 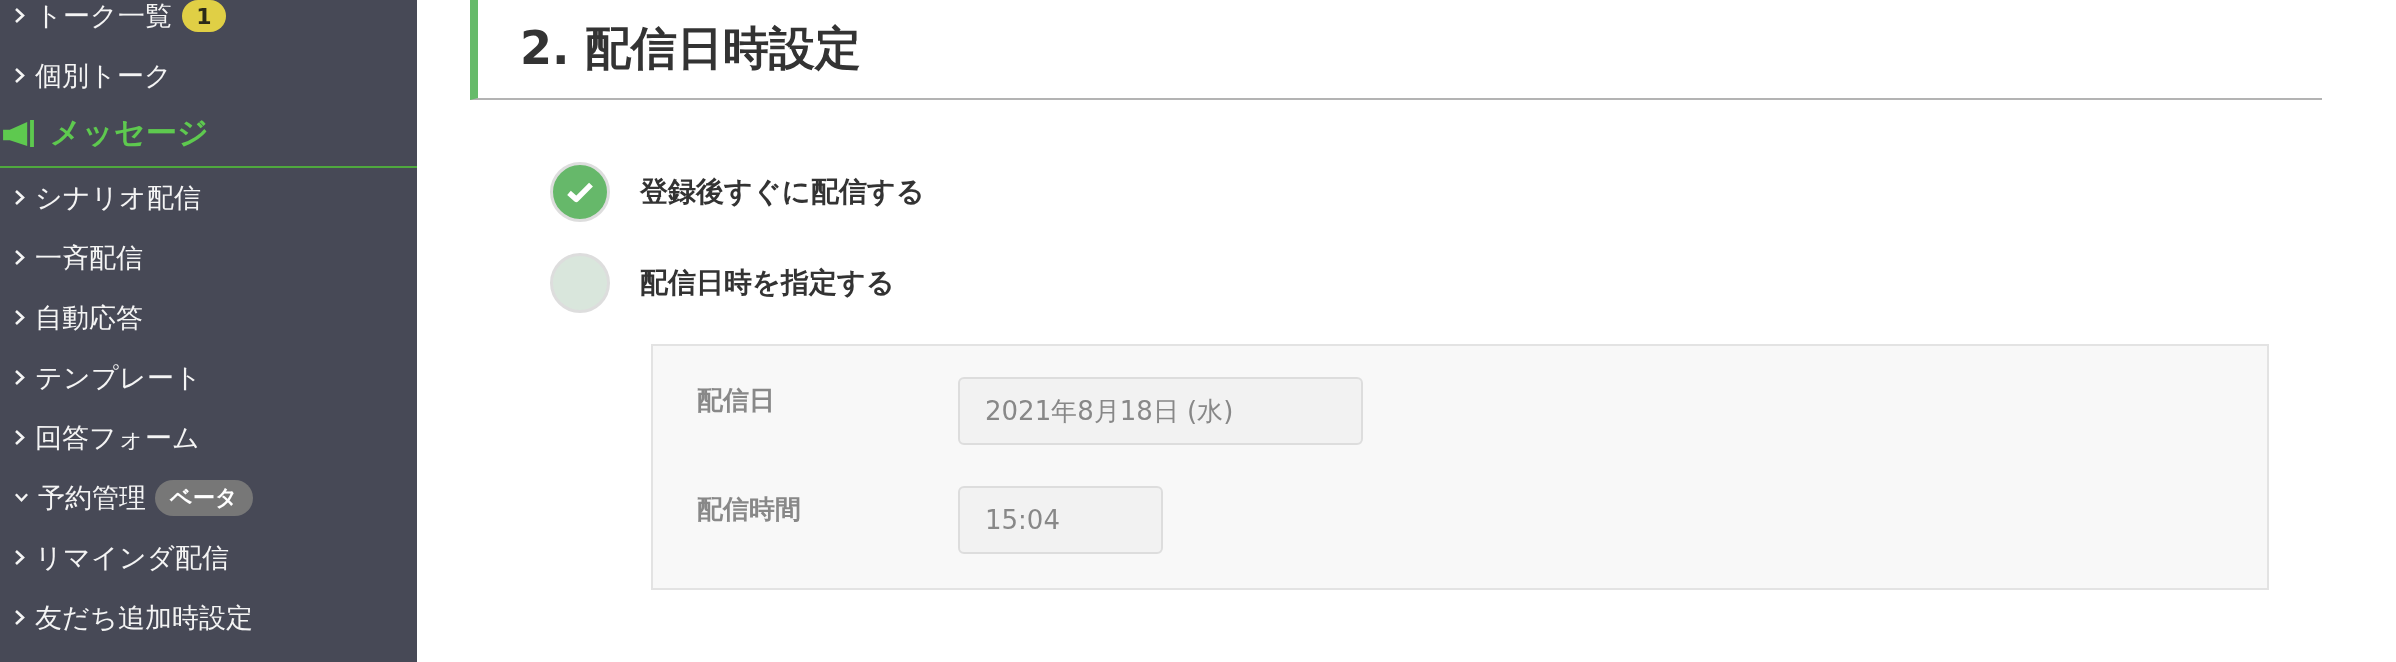 What do you see at coordinates (93, 16) in the screenshot?
I see `sidebar-link: トーク一覧` at bounding box center [93, 16].